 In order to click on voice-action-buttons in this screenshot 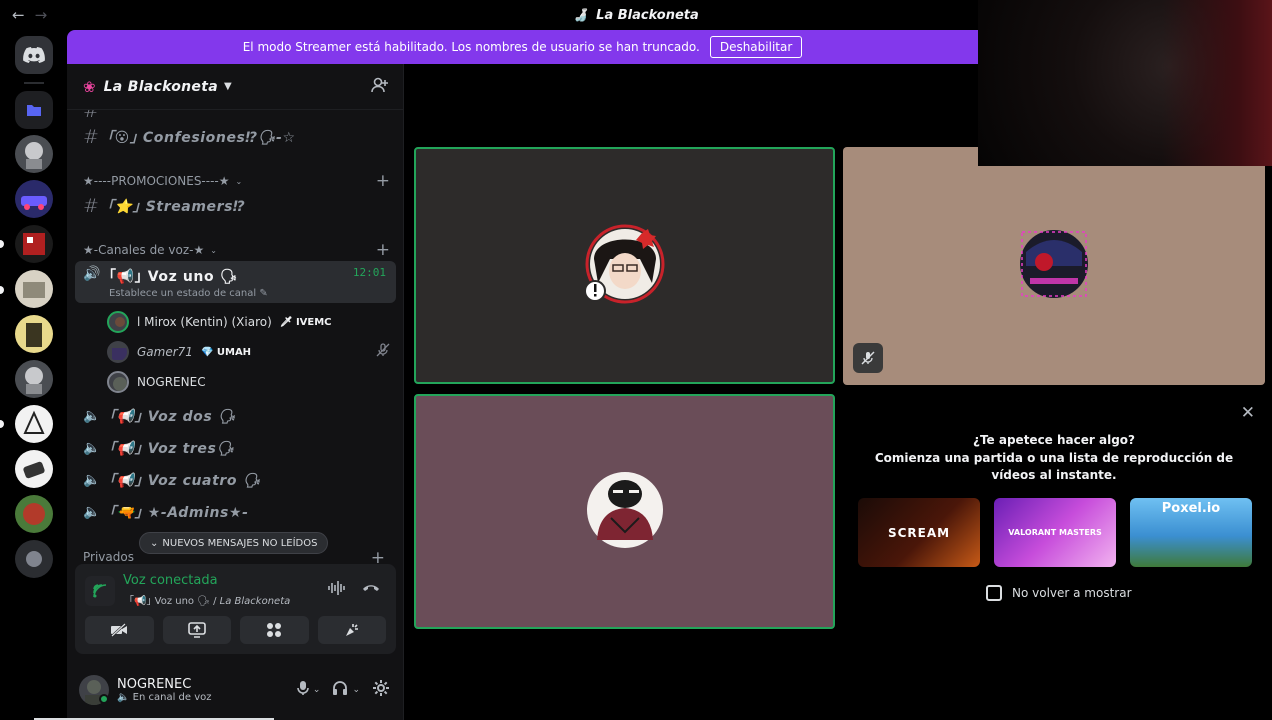, I will do `click(235, 630)`.